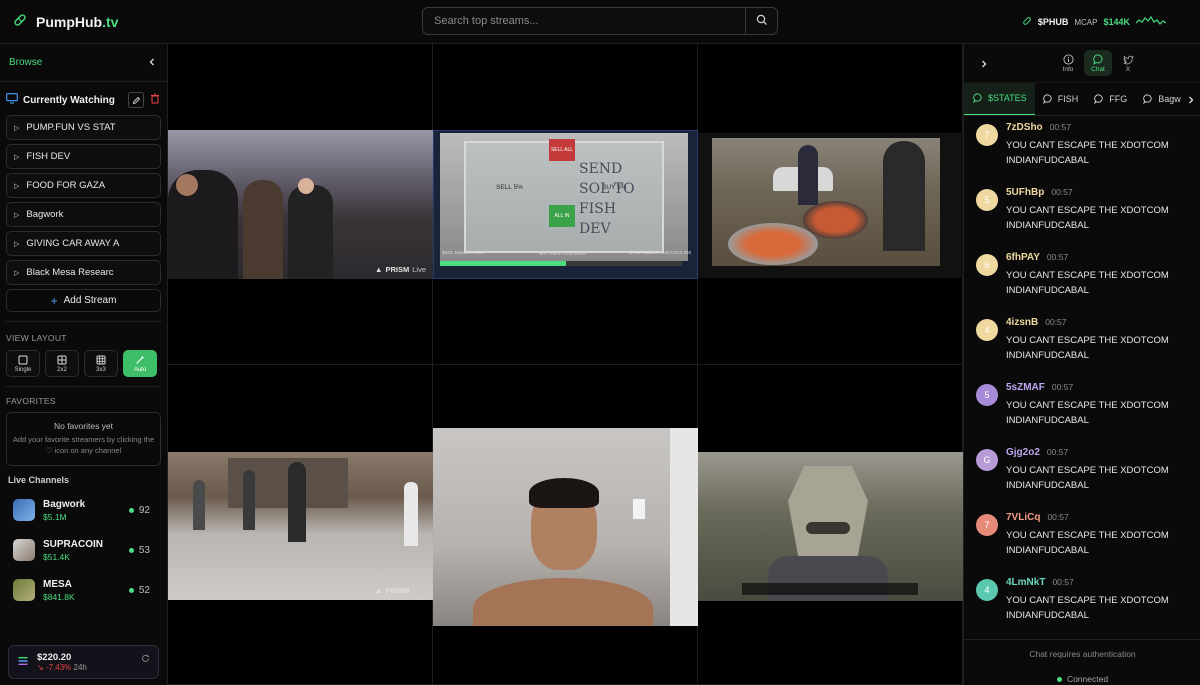 Image resolution: width=1200 pixels, height=685 pixels. What do you see at coordinates (1094, 22) in the screenshot?
I see `token-ticker: $PHUB MCAP $144K` at bounding box center [1094, 22].